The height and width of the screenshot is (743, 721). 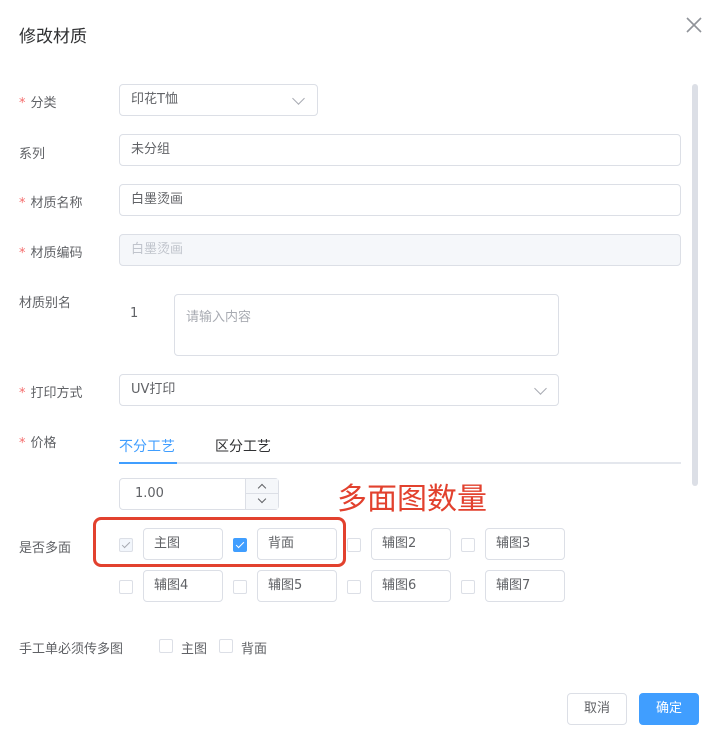 I want to click on checkbox-manual-main, so click(x=166, y=646).